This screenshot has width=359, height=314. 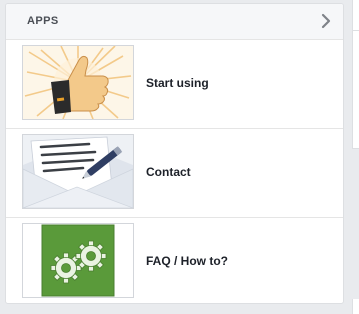 I want to click on app-label: Start using, so click(x=177, y=83).